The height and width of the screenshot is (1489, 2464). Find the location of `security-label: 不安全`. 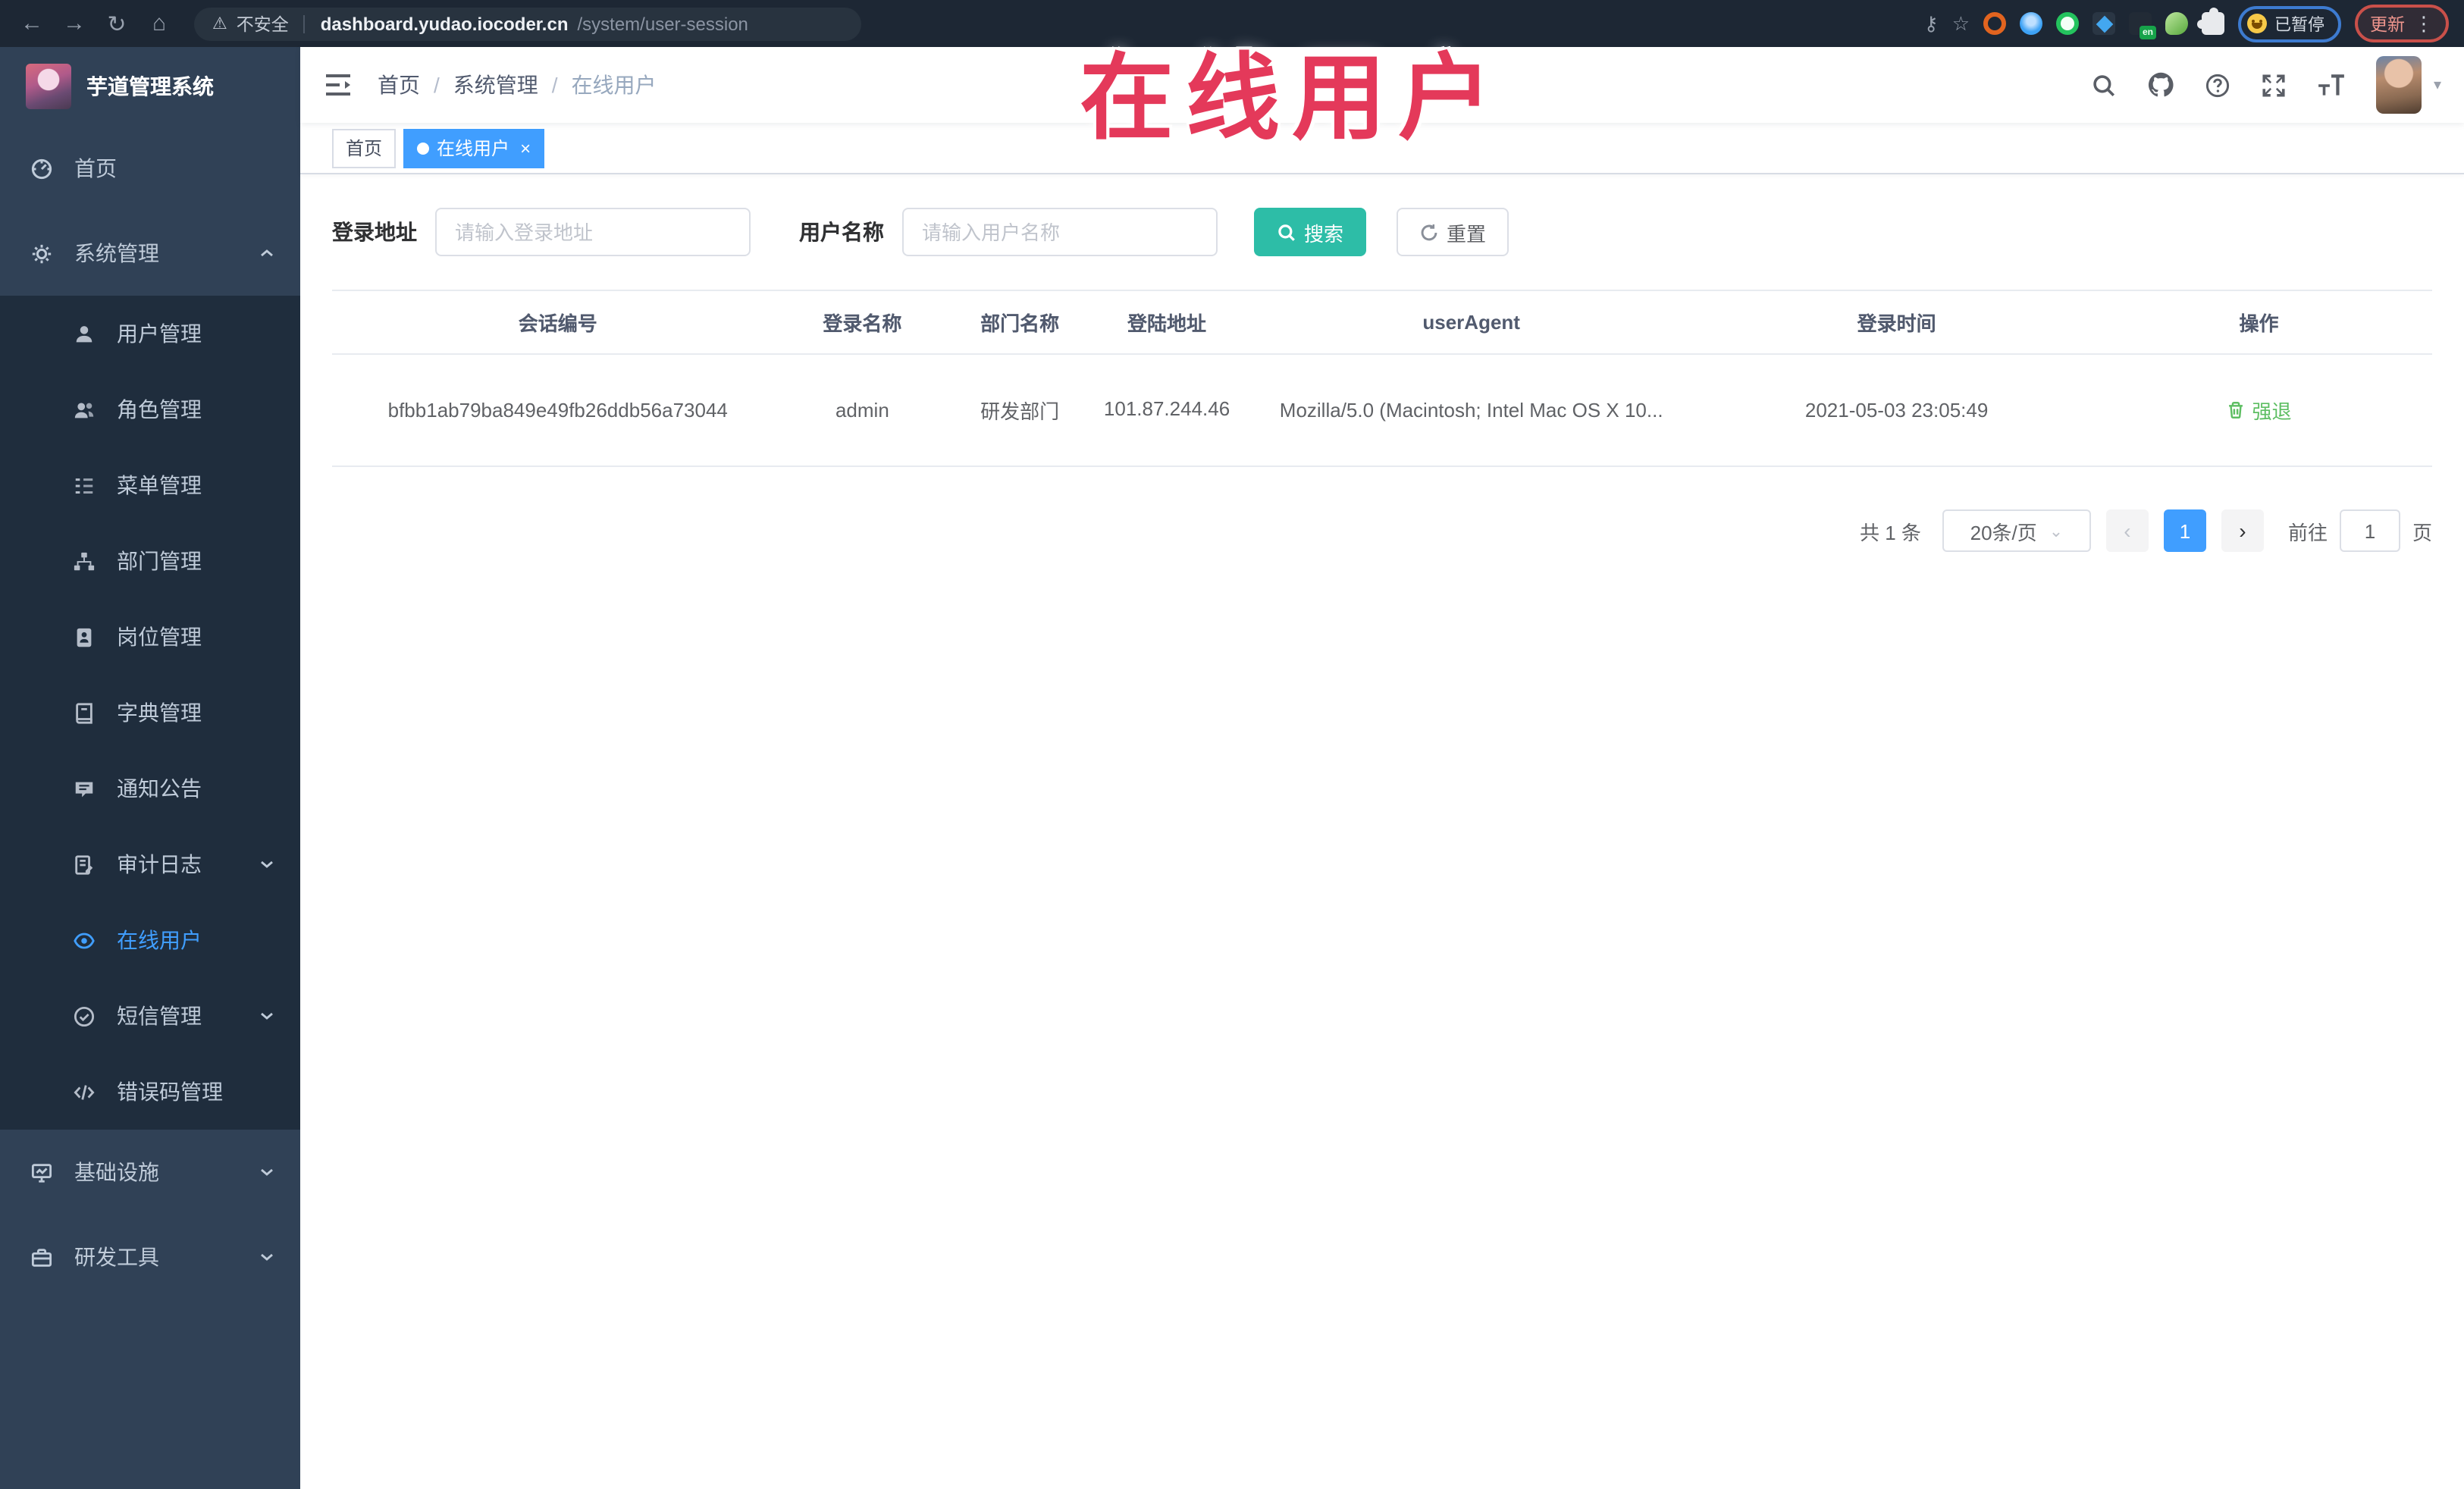

security-label: 不安全 is located at coordinates (263, 23).